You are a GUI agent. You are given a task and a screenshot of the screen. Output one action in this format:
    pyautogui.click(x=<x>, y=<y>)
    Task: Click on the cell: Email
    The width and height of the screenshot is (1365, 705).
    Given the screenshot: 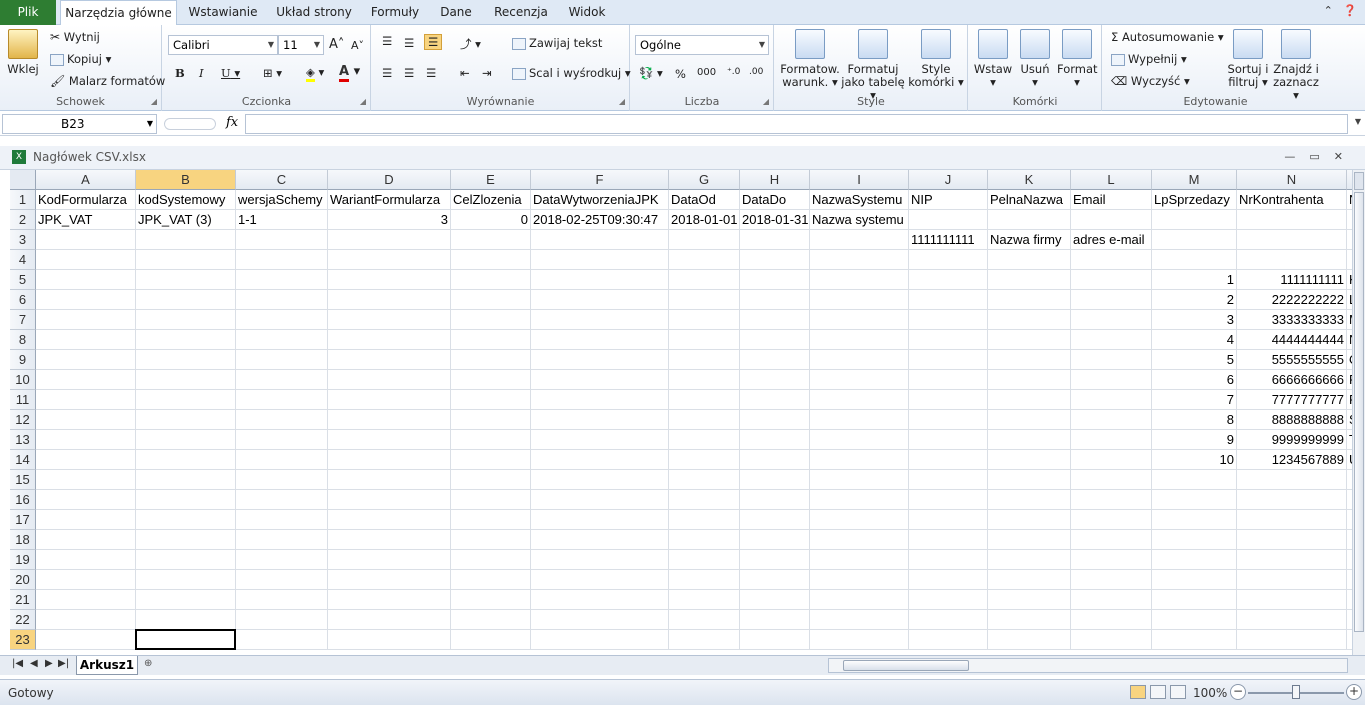 What is the action you would take?
    pyautogui.click(x=1111, y=200)
    